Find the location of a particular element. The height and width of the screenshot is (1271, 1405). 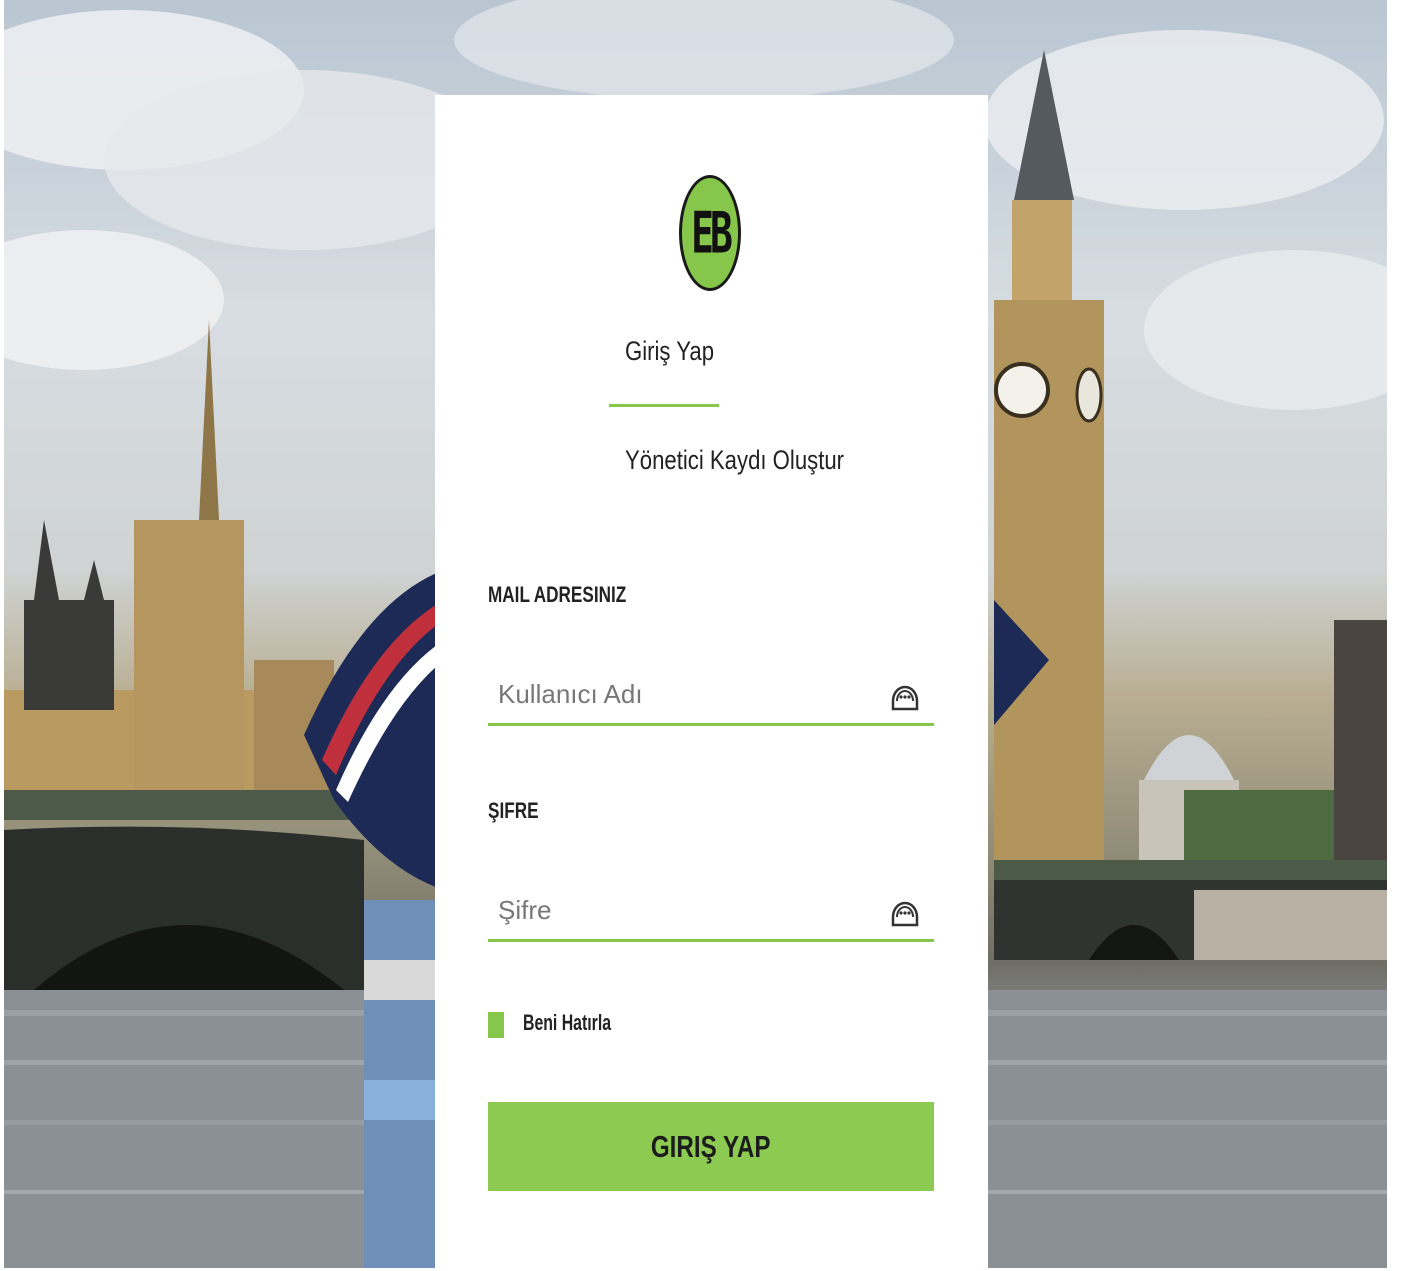

password-field-wrapper is located at coordinates (711, 911).